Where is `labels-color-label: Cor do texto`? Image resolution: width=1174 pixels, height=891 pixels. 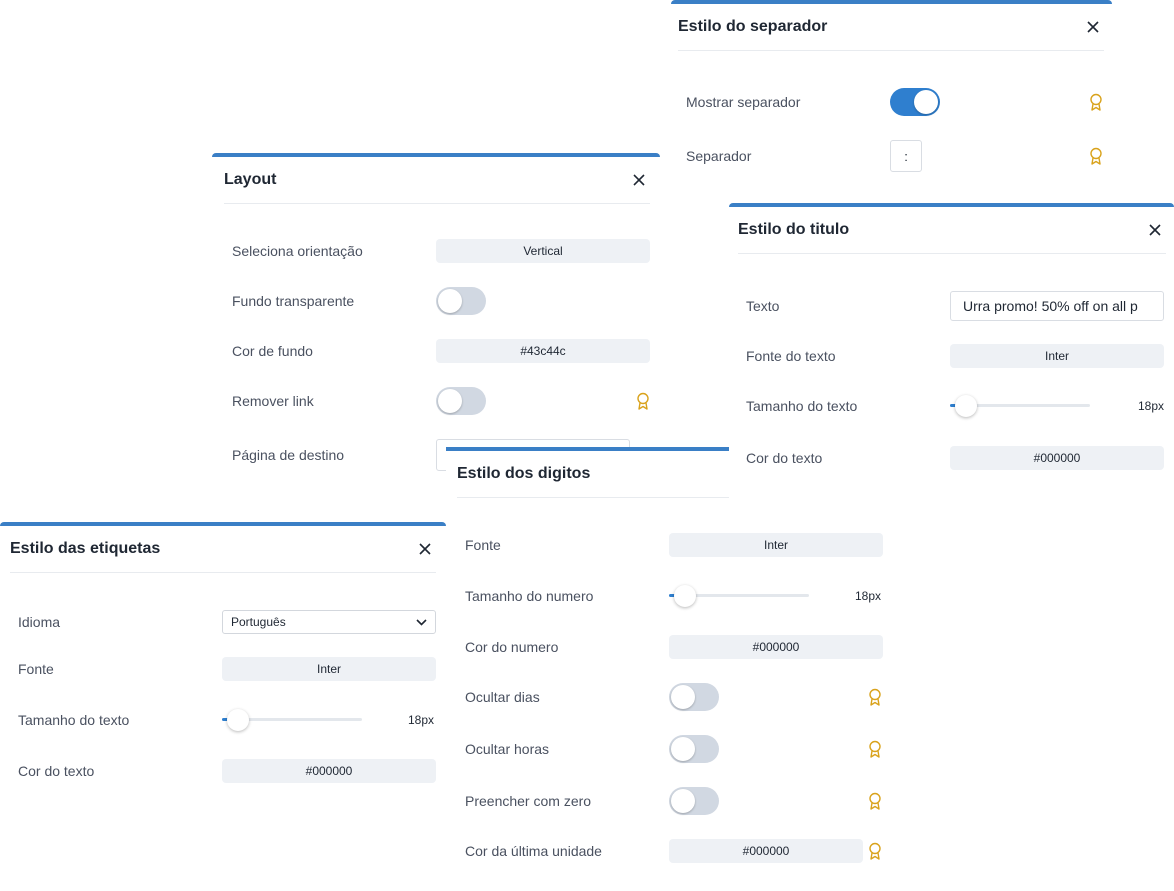
labels-color-label: Cor do texto is located at coordinates (56, 771).